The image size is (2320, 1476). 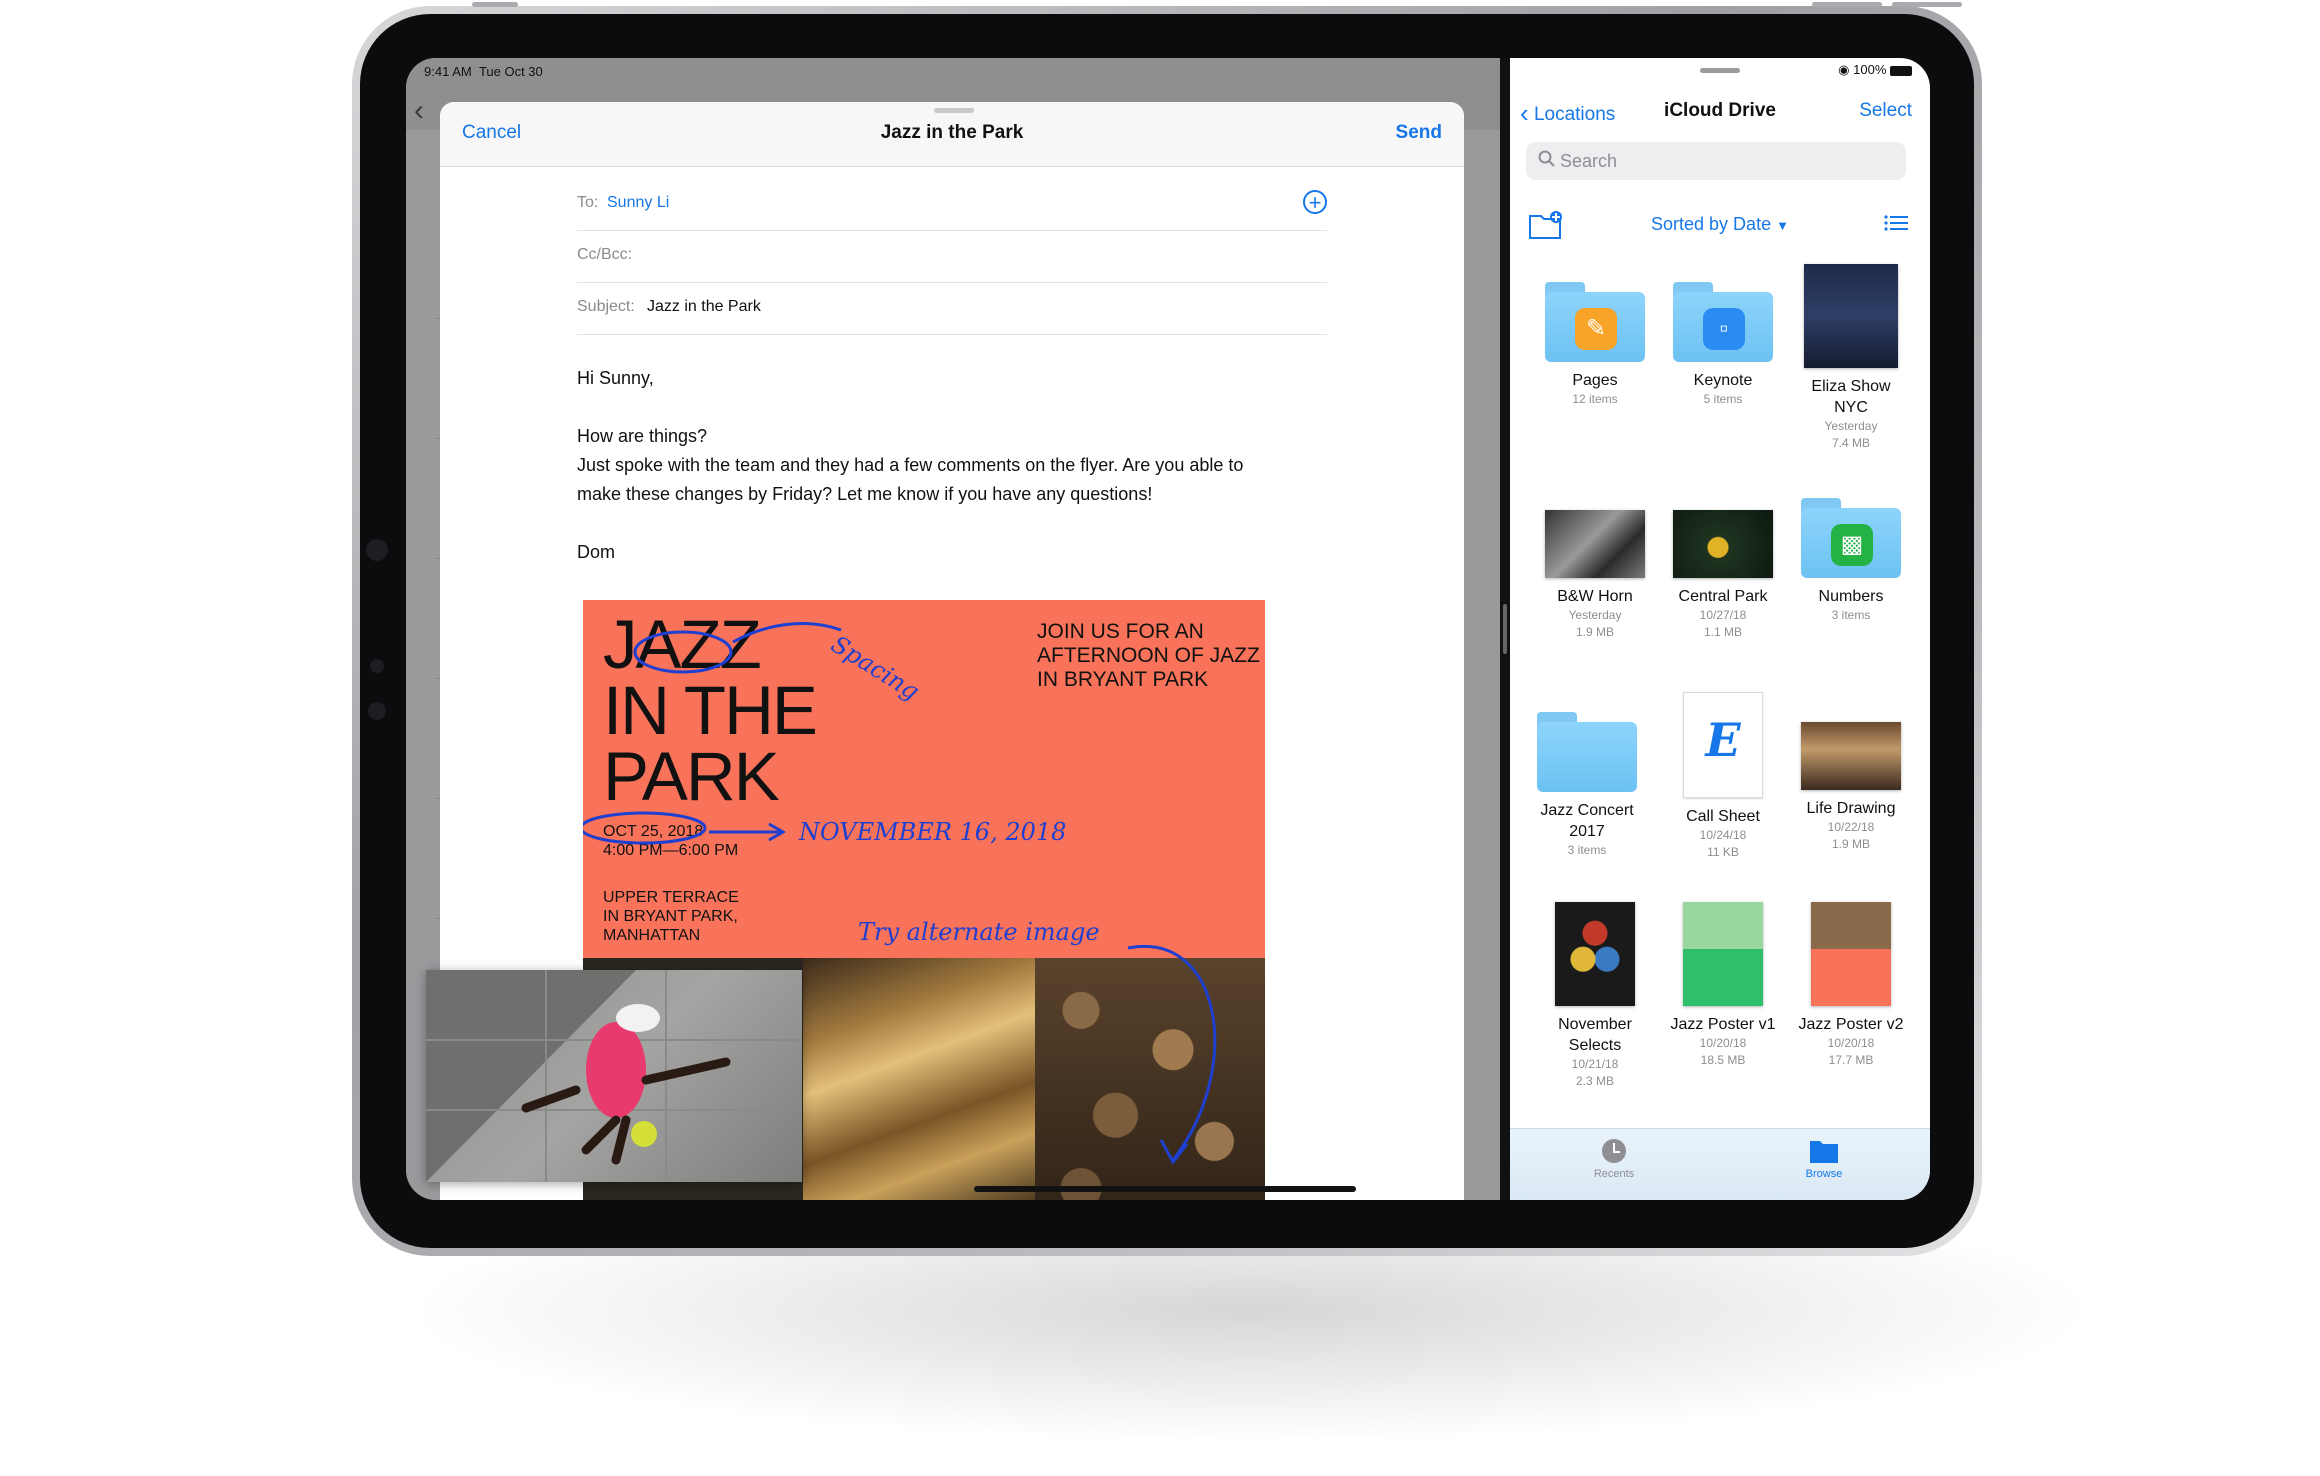 What do you see at coordinates (638, 203) in the screenshot?
I see `recipient-token: Sunny Li` at bounding box center [638, 203].